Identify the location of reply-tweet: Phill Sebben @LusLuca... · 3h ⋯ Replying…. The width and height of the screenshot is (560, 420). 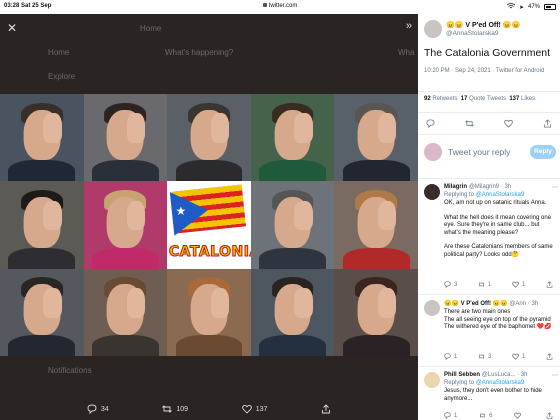
(491, 396).